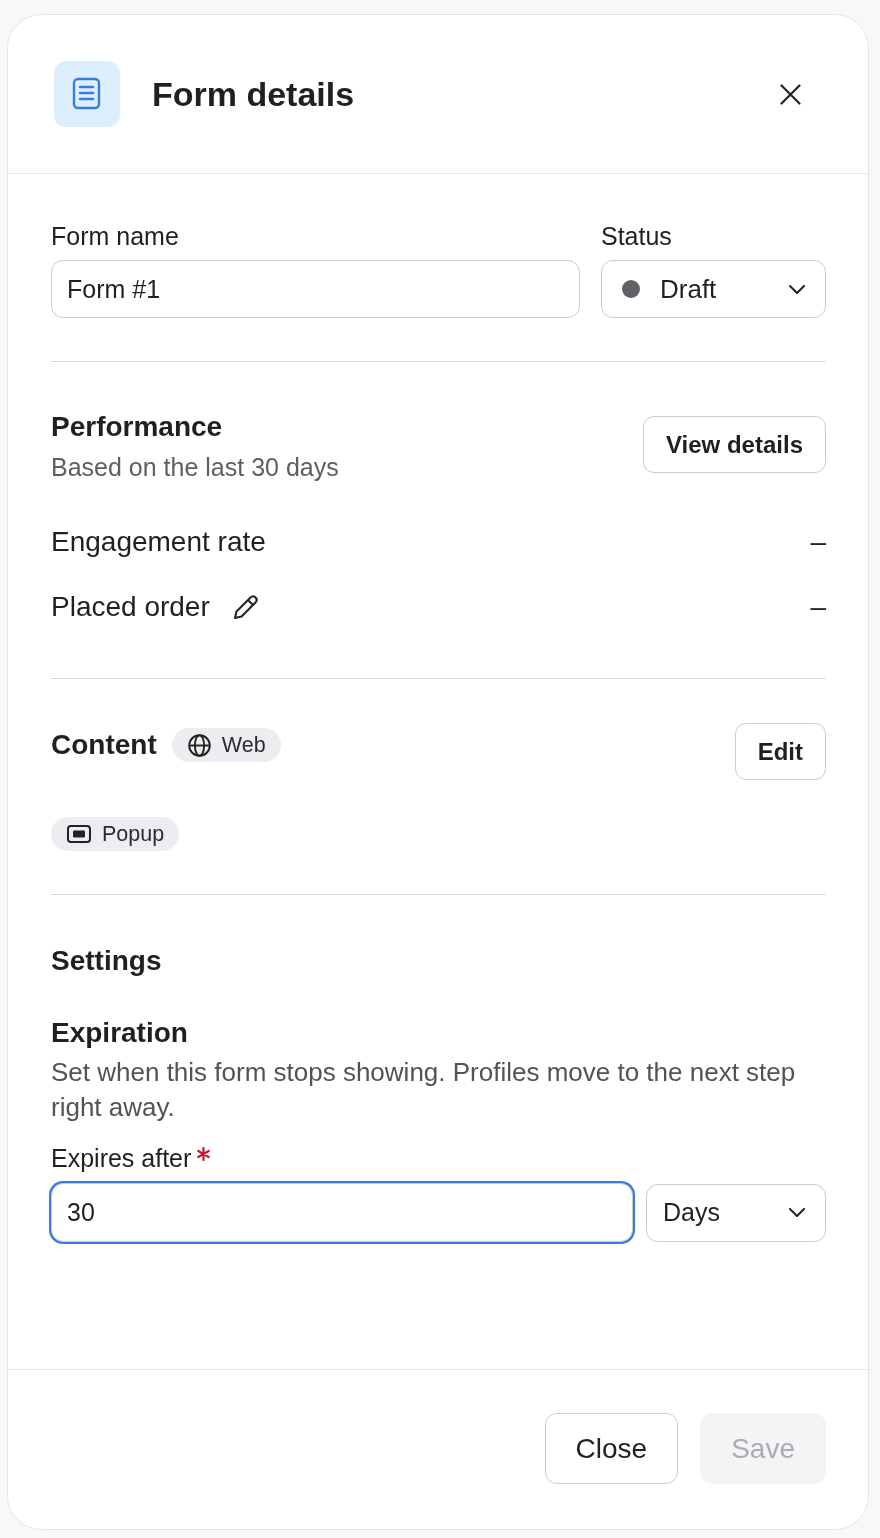 Image resolution: width=880 pixels, height=1538 pixels. Describe the element at coordinates (342, 1212) in the screenshot. I see `expires-after-field: 30` at that location.